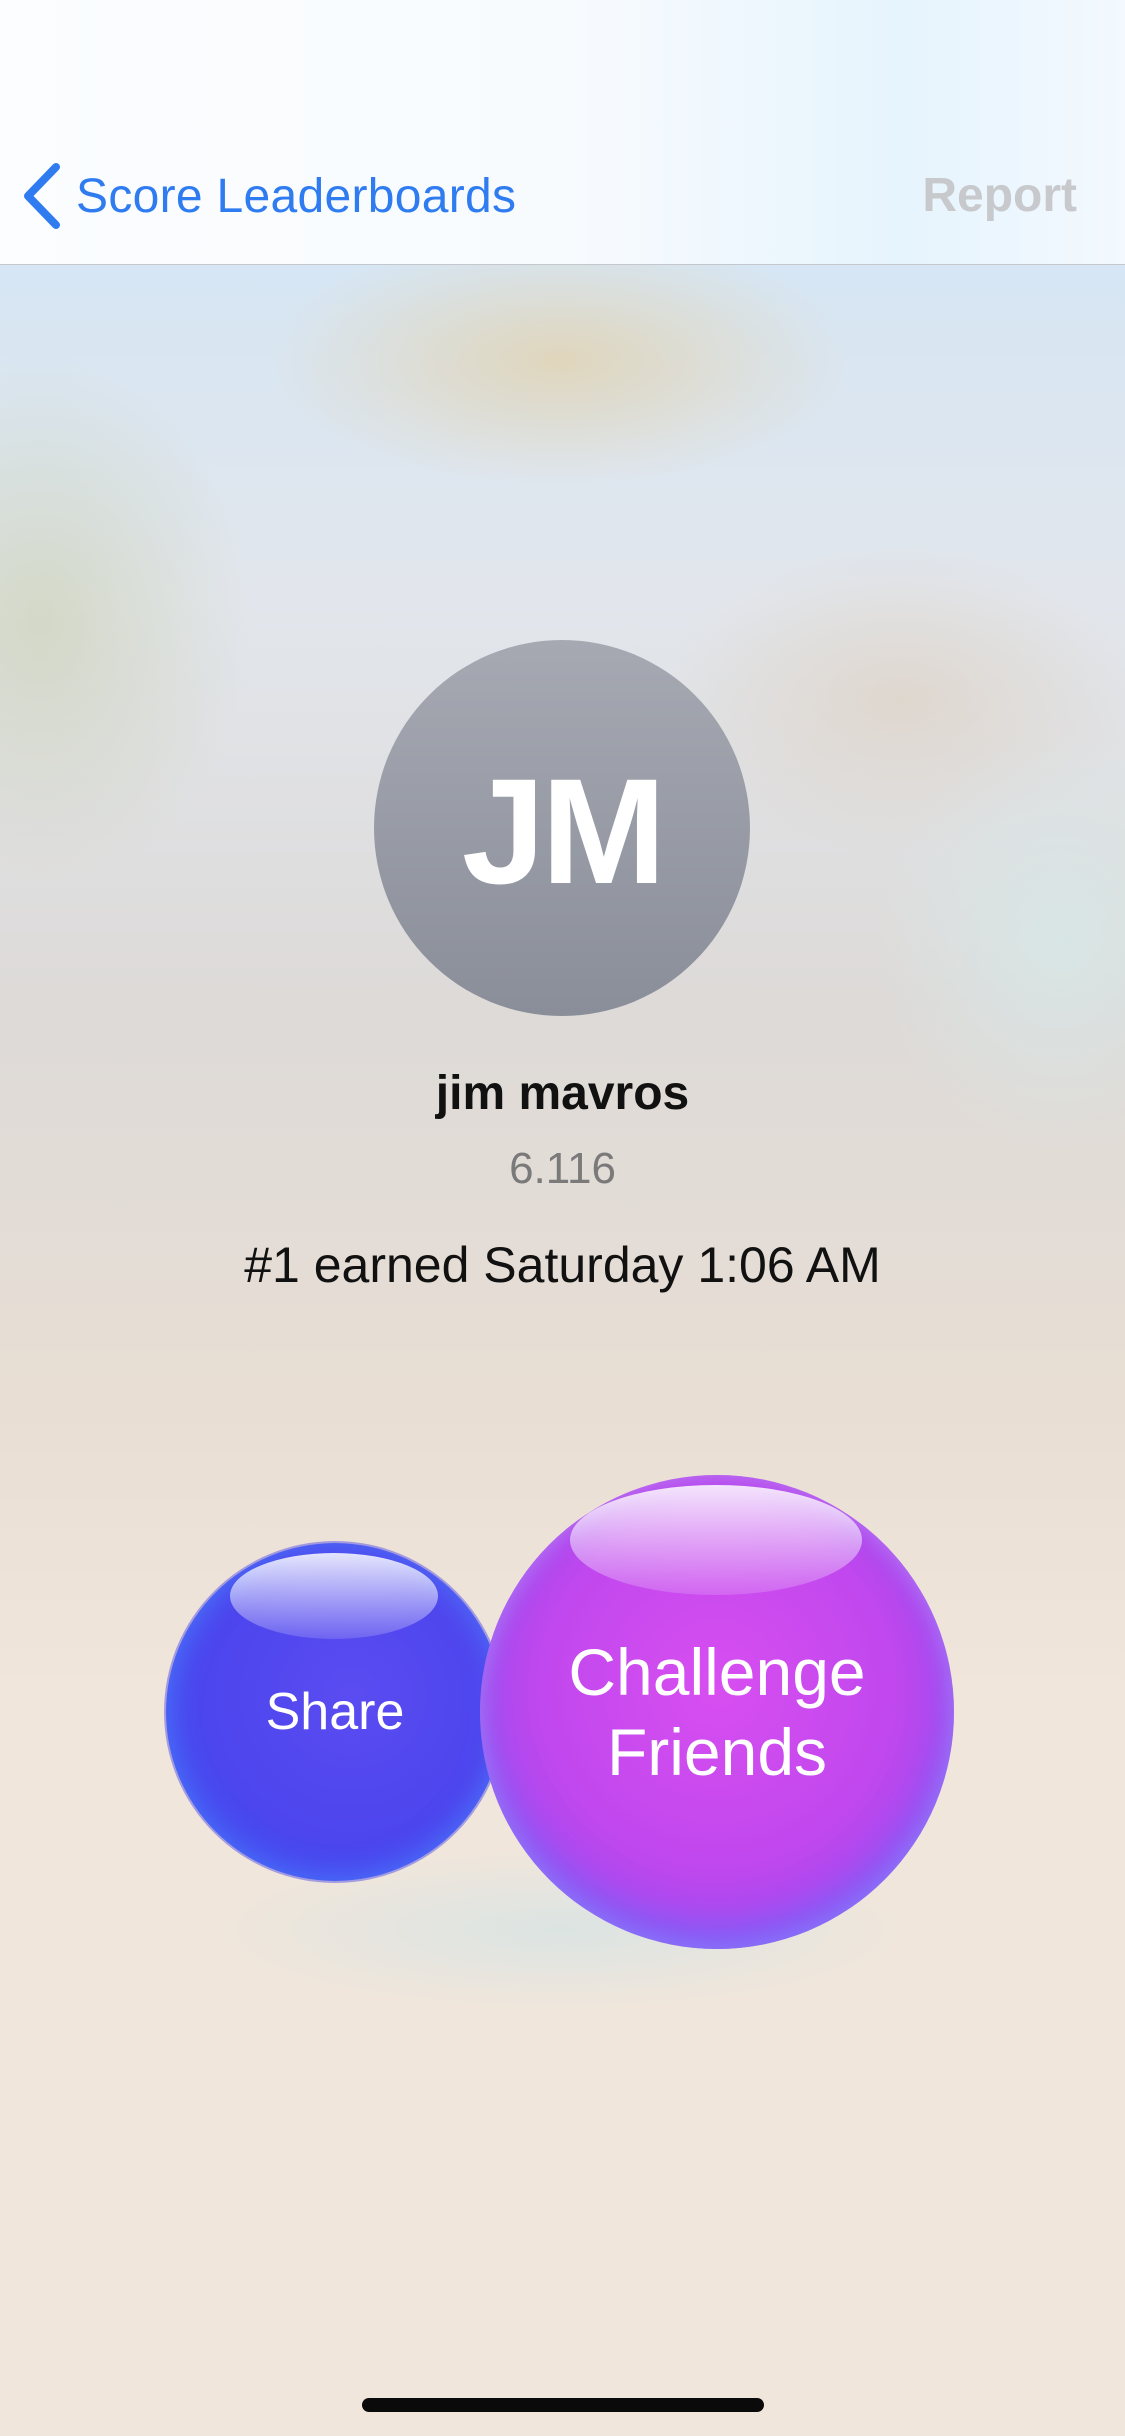 The width and height of the screenshot is (1125, 2436). Describe the element at coordinates (562, 132) in the screenshot. I see `navigation-bar: Score Leaderboards Report` at that location.